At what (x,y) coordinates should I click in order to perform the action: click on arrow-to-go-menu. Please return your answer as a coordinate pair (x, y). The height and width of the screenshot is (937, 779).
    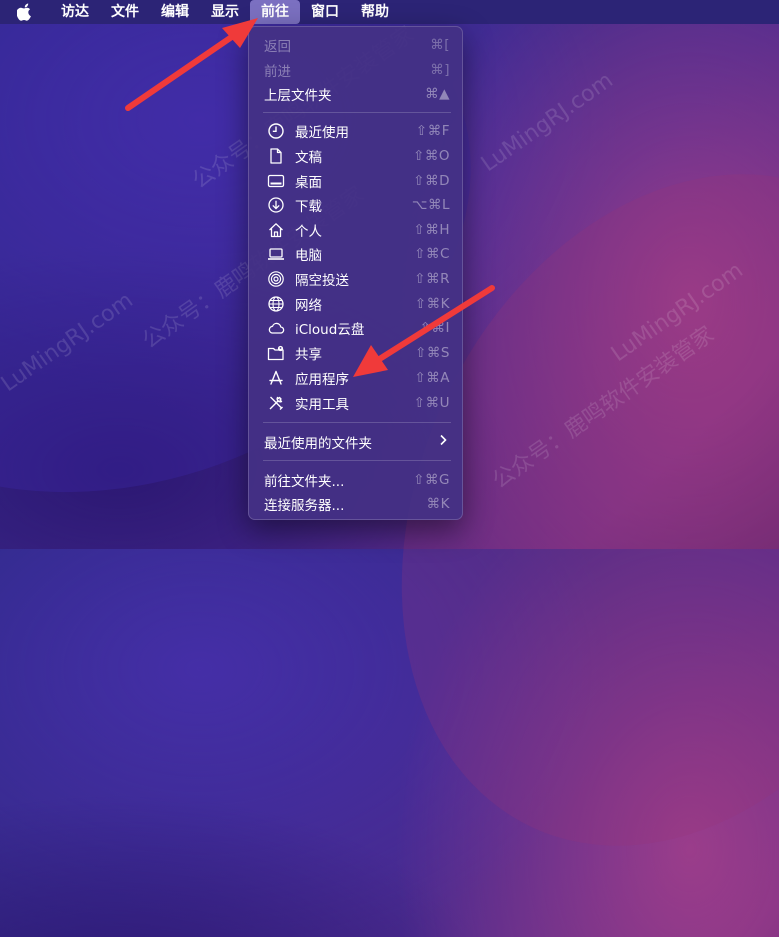
    Looking at the image, I should click on (191, 64).